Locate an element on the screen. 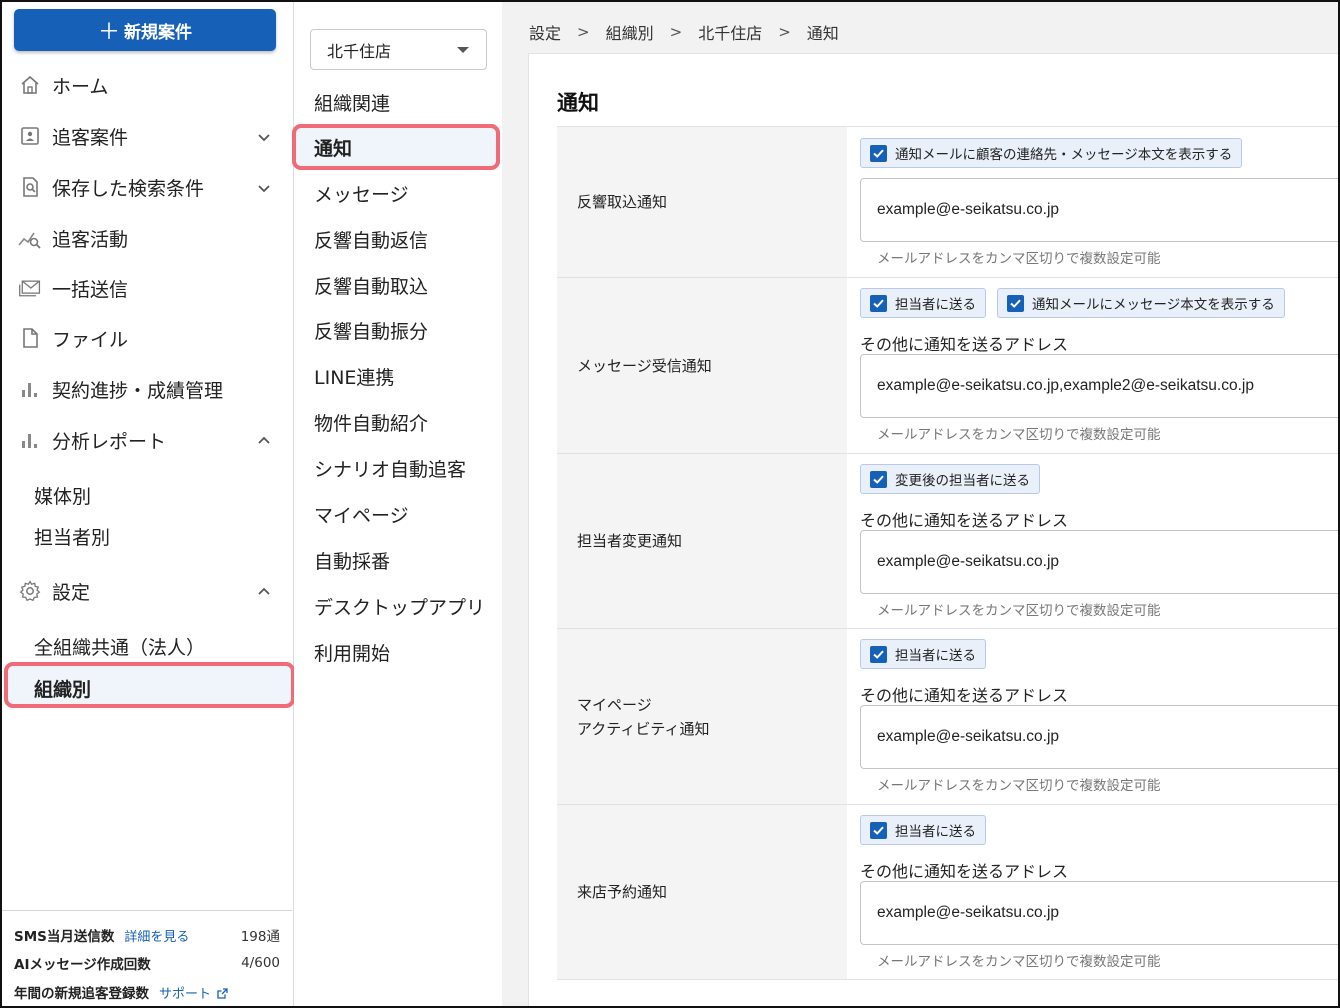 This screenshot has width=1340, height=1008. menu-item-property-intro: 物件自動紹介 is located at coordinates (404, 422).